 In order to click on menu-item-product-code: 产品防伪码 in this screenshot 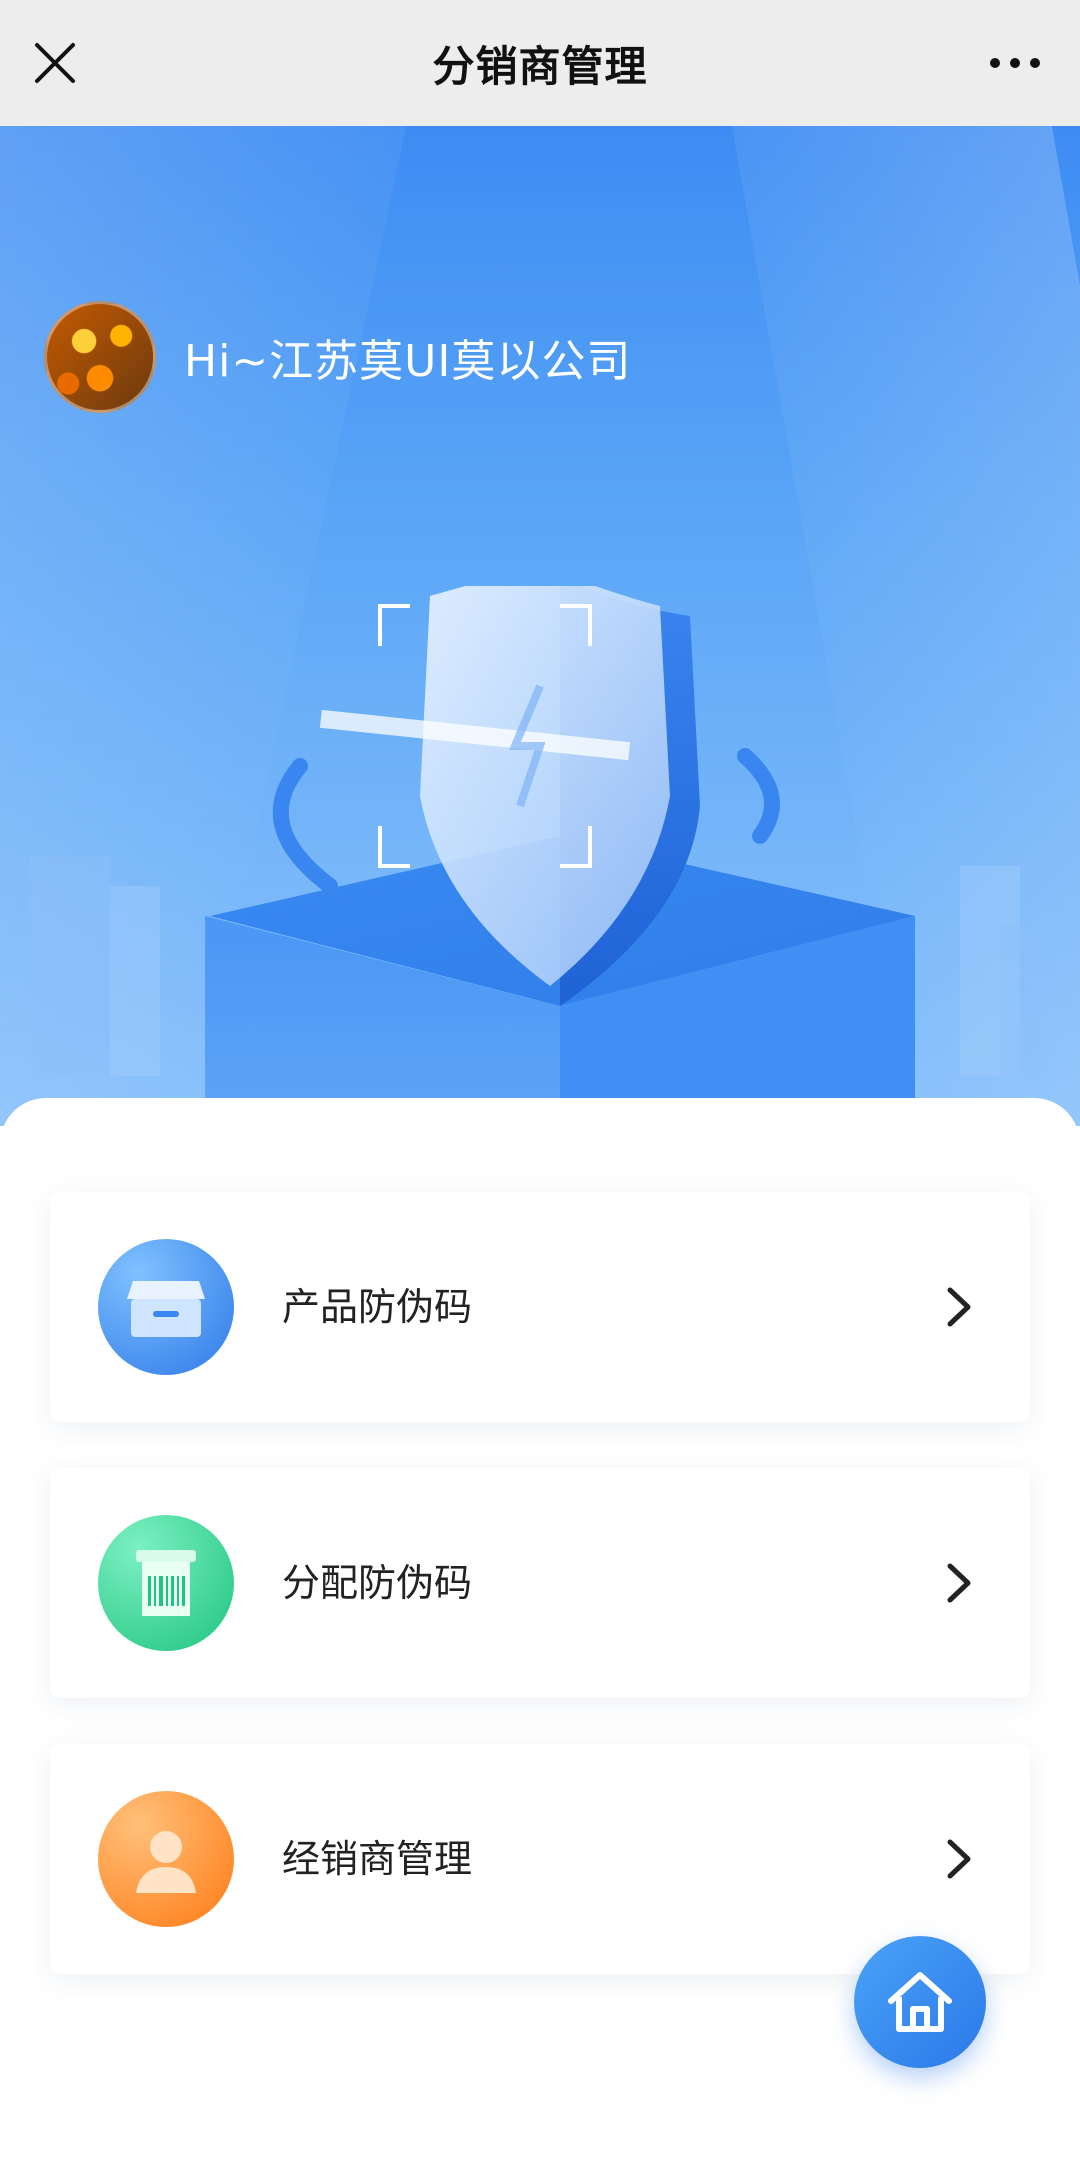, I will do `click(540, 1307)`.